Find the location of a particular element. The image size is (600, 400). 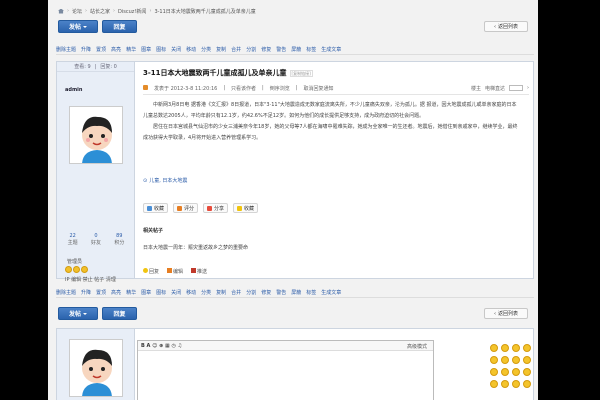

author-name: admin is located at coordinates (73, 90).